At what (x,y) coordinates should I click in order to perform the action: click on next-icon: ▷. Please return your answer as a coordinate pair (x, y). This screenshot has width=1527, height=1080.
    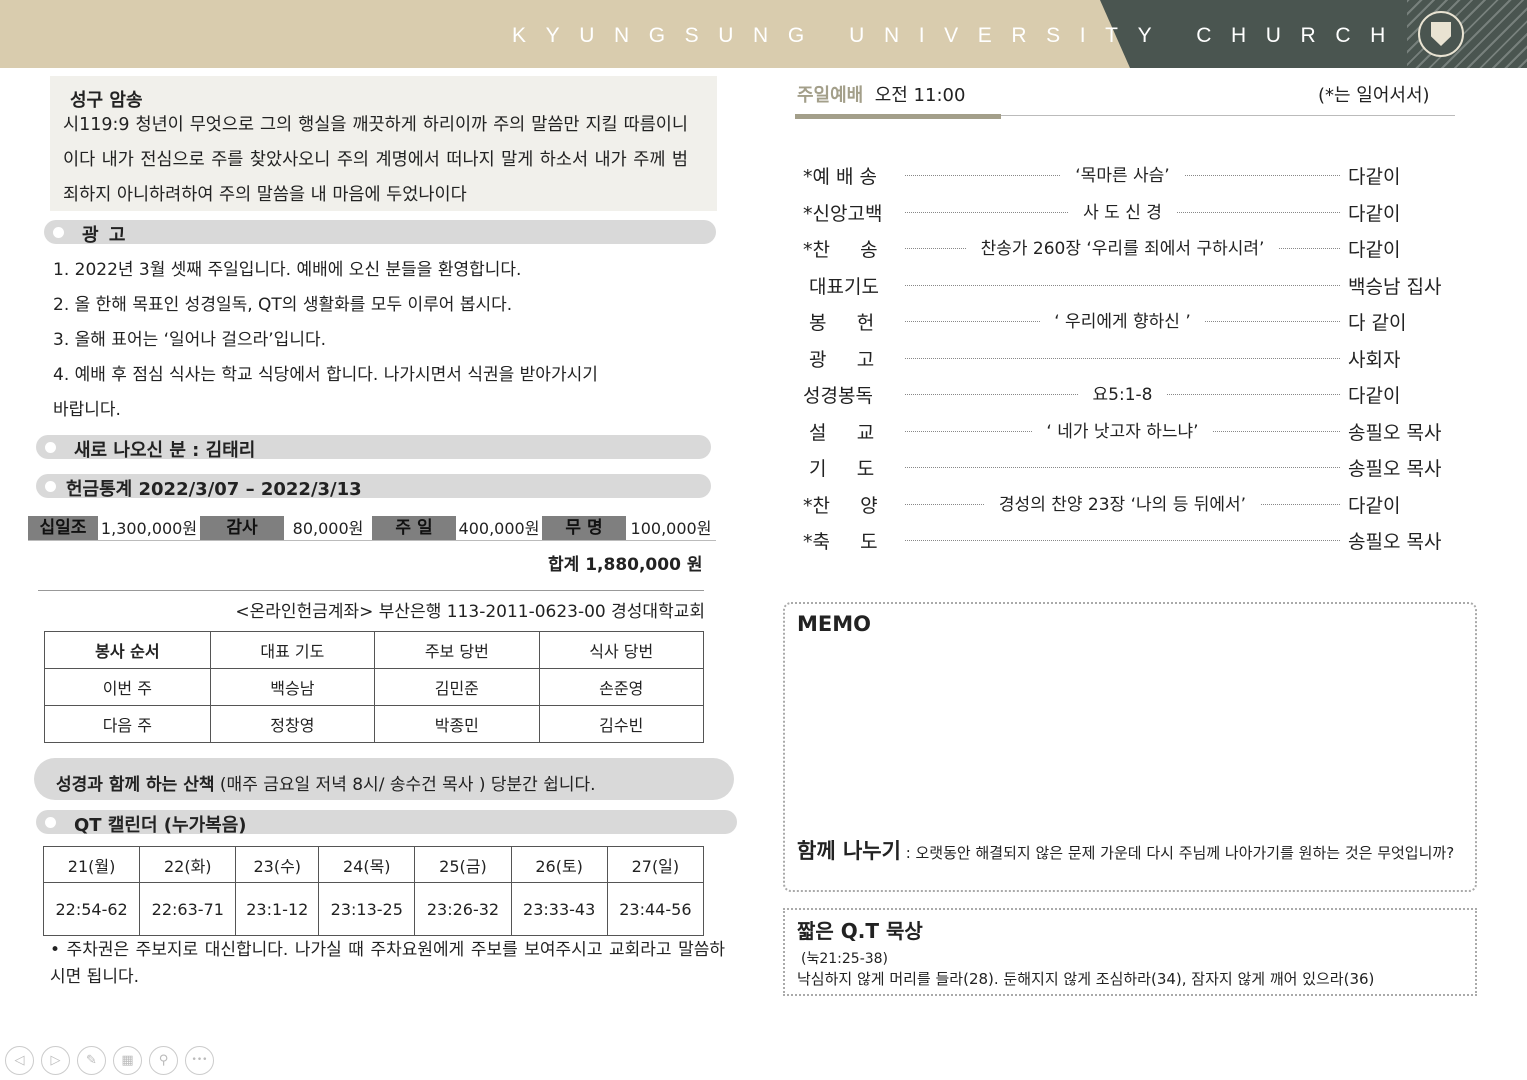
    Looking at the image, I should click on (55, 1060).